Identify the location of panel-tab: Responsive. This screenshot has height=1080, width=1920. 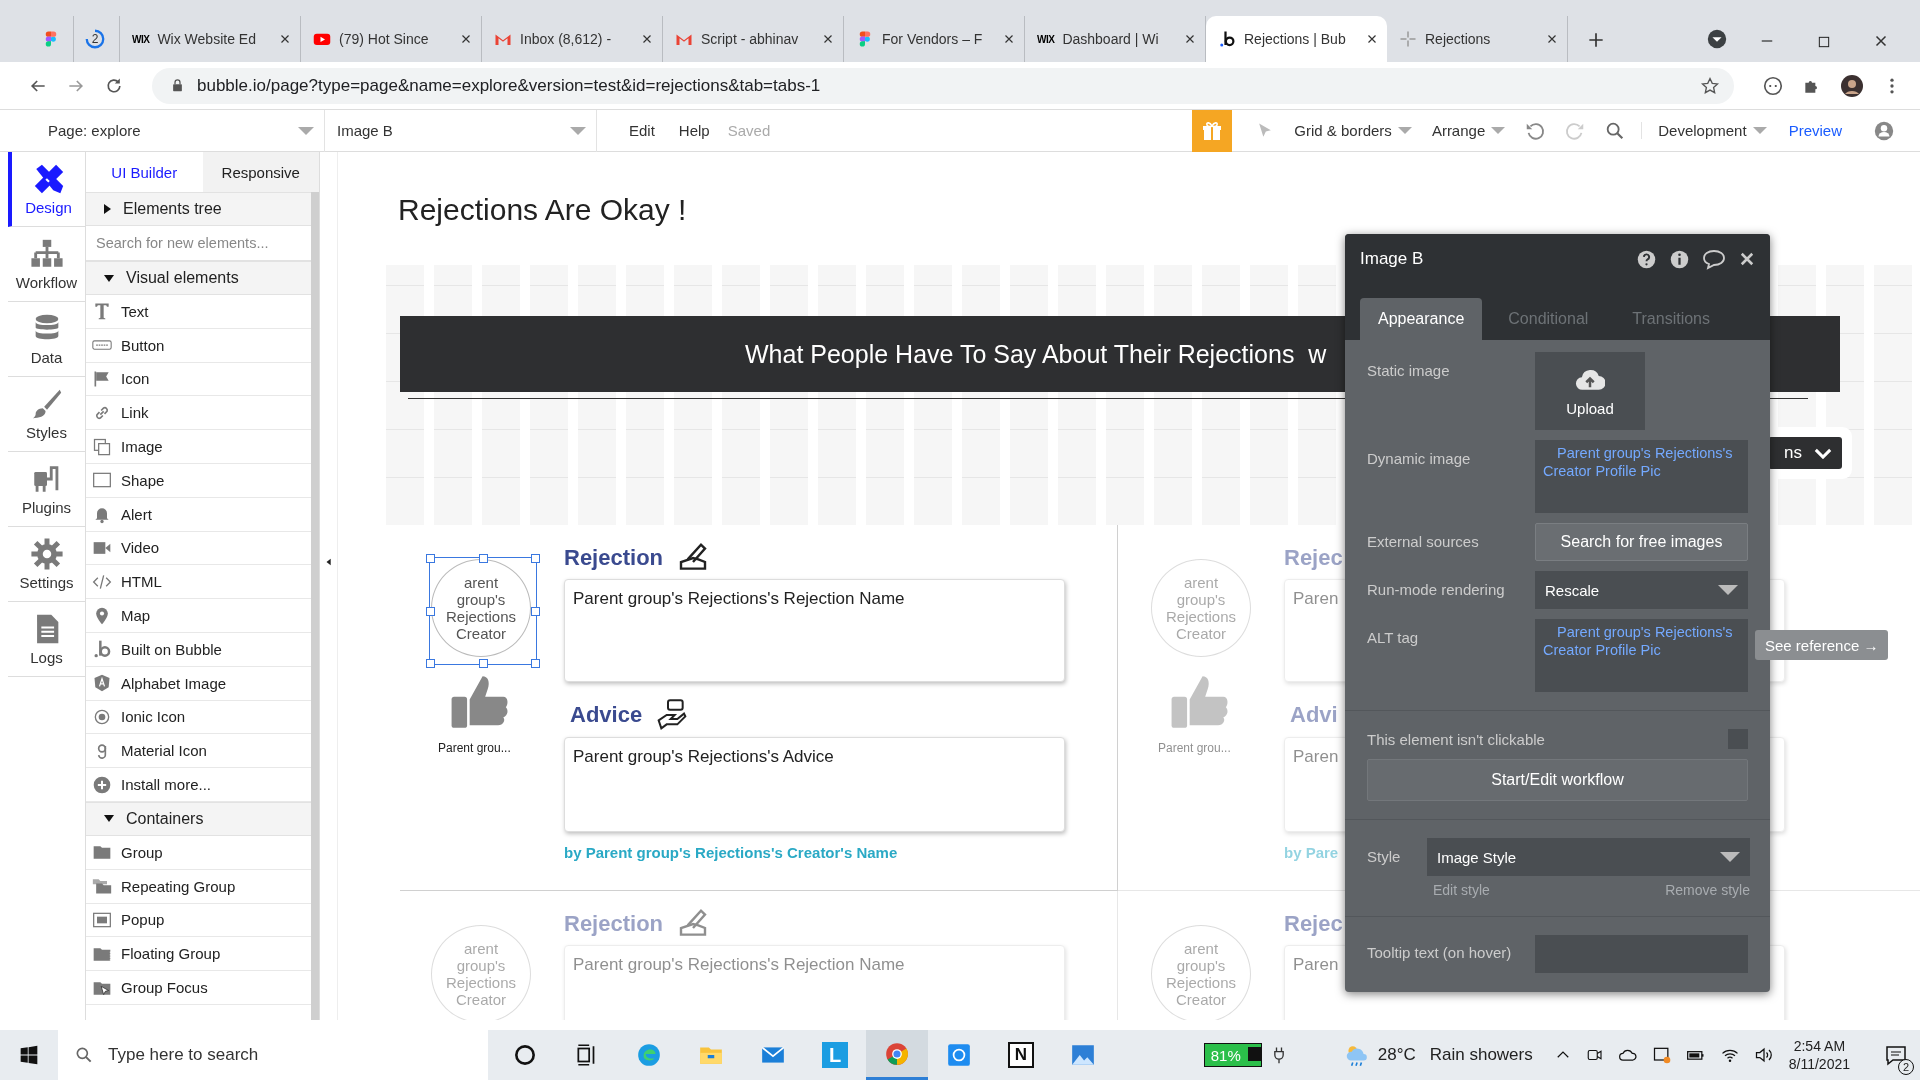
(260, 172).